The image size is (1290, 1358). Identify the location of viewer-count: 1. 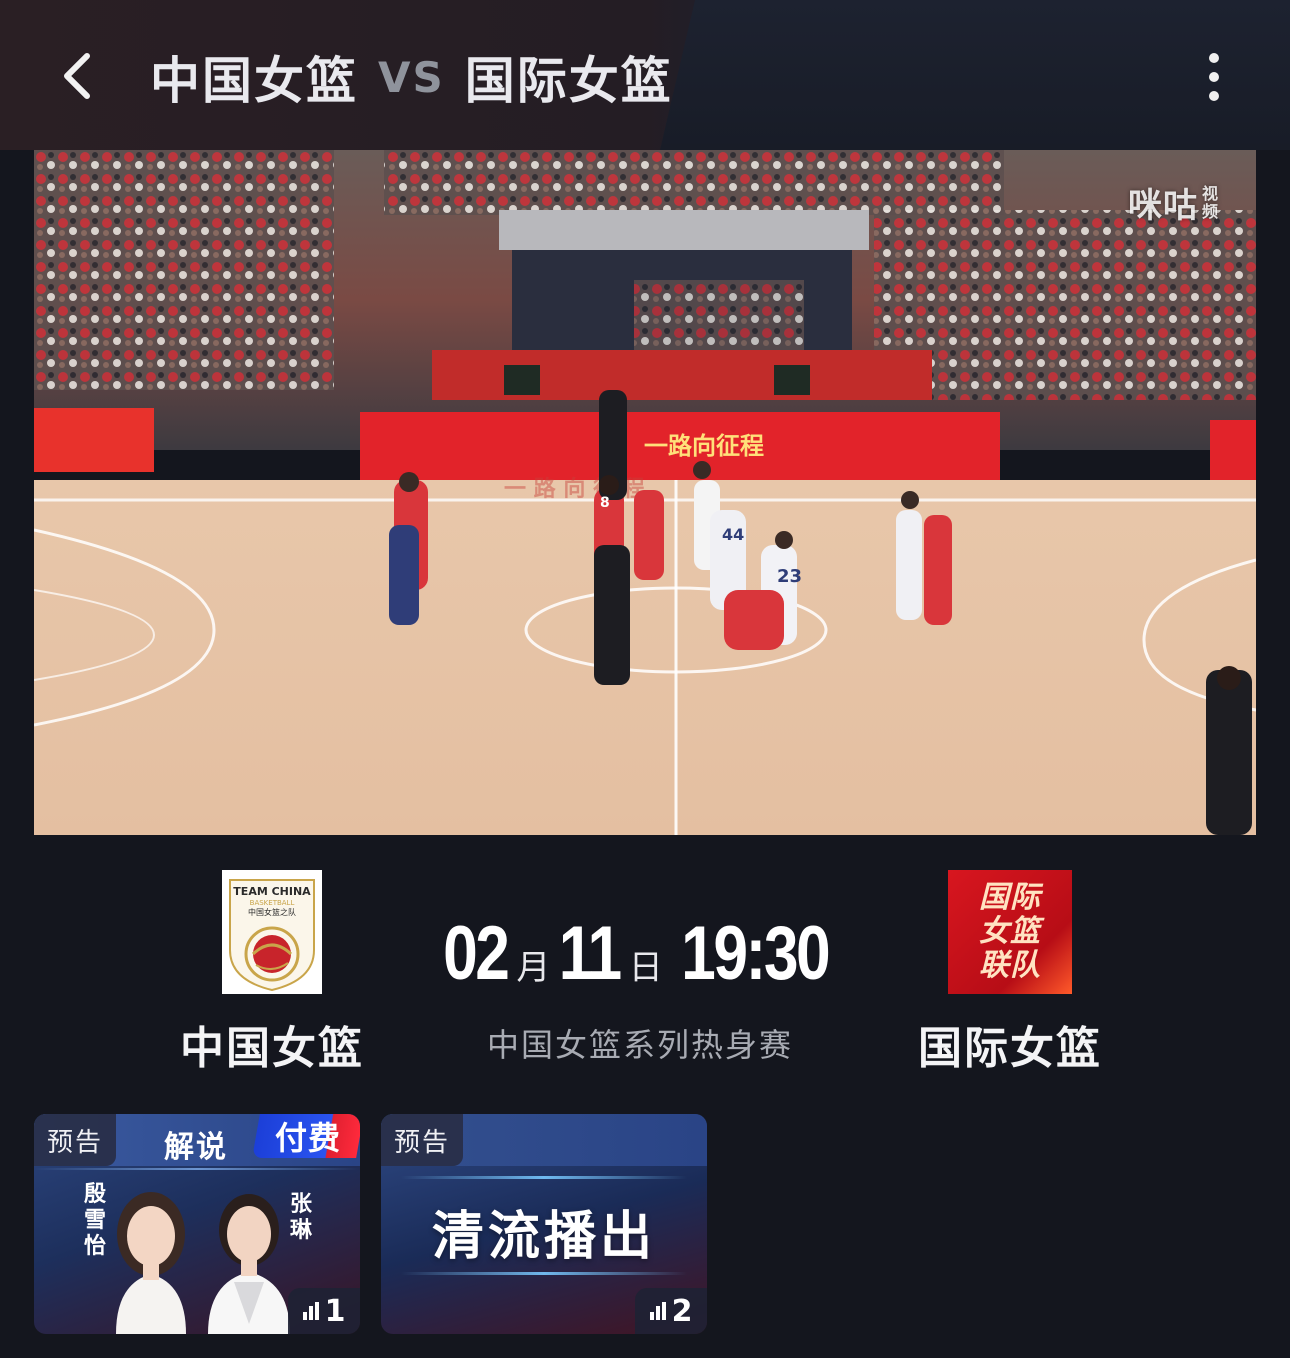
(335, 1311).